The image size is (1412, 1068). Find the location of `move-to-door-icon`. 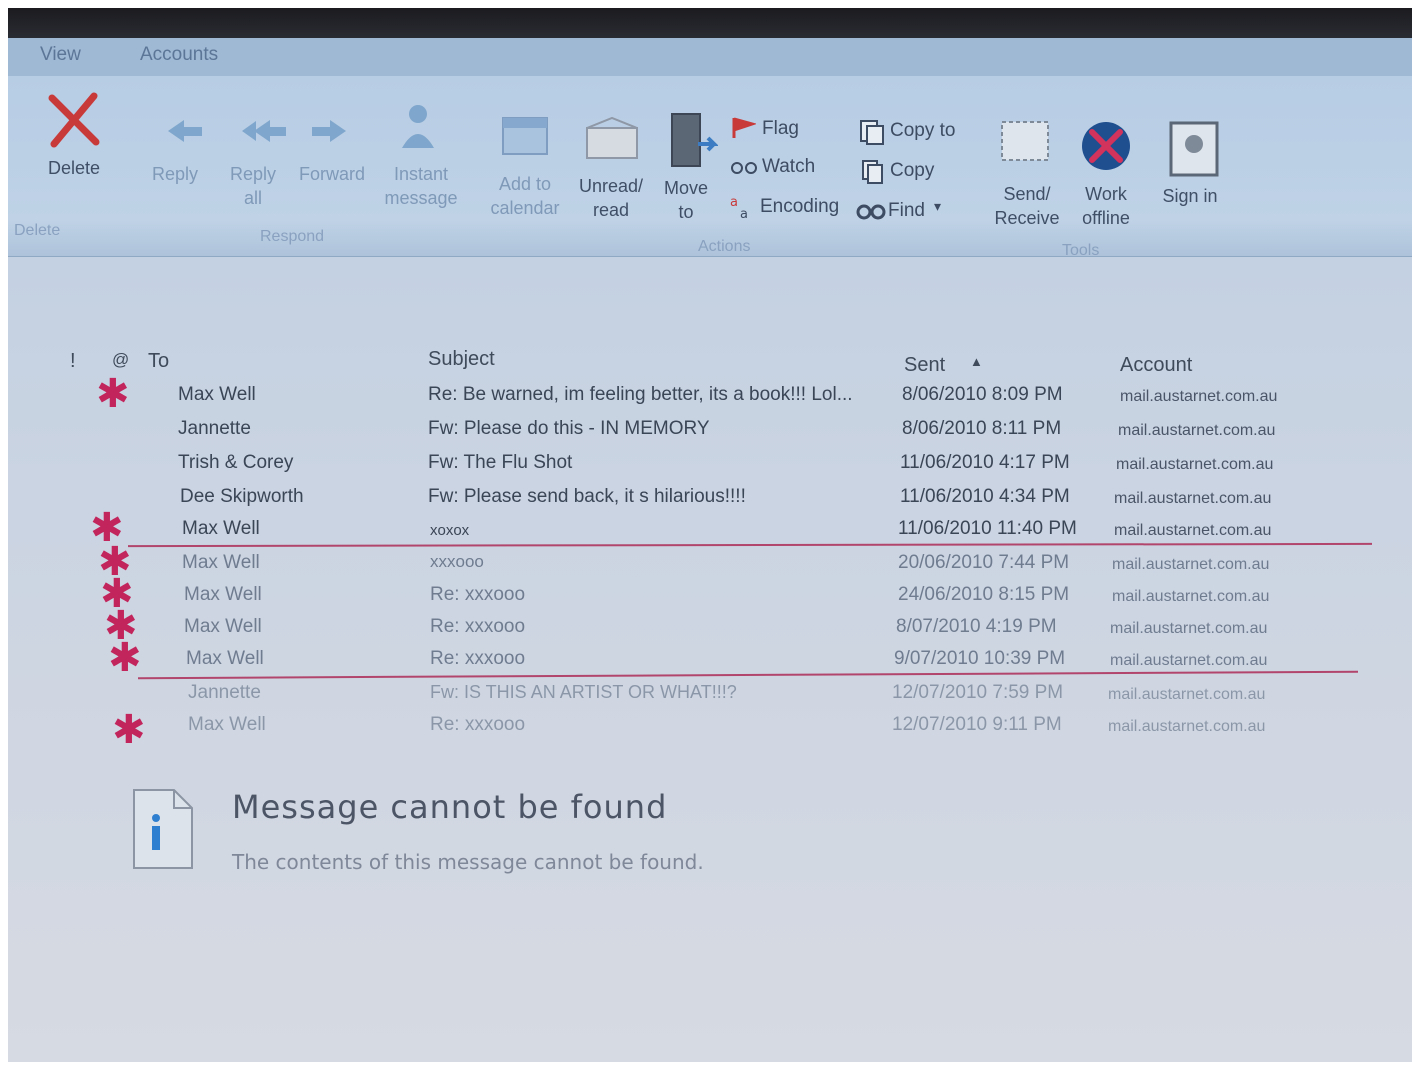

move-to-door-icon is located at coordinates (694, 140).